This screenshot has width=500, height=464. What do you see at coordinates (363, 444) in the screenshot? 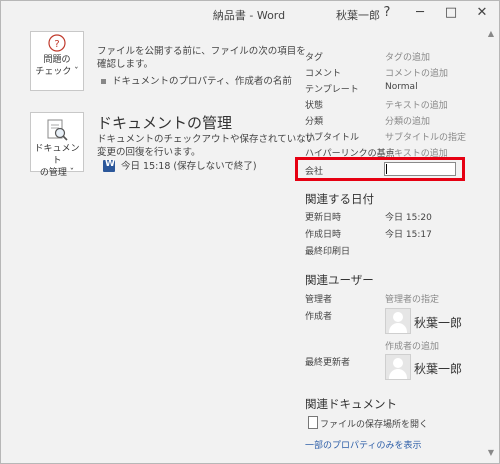
I see `show-fewer-properties-link: 一部のプロパティのみを表示` at bounding box center [363, 444].